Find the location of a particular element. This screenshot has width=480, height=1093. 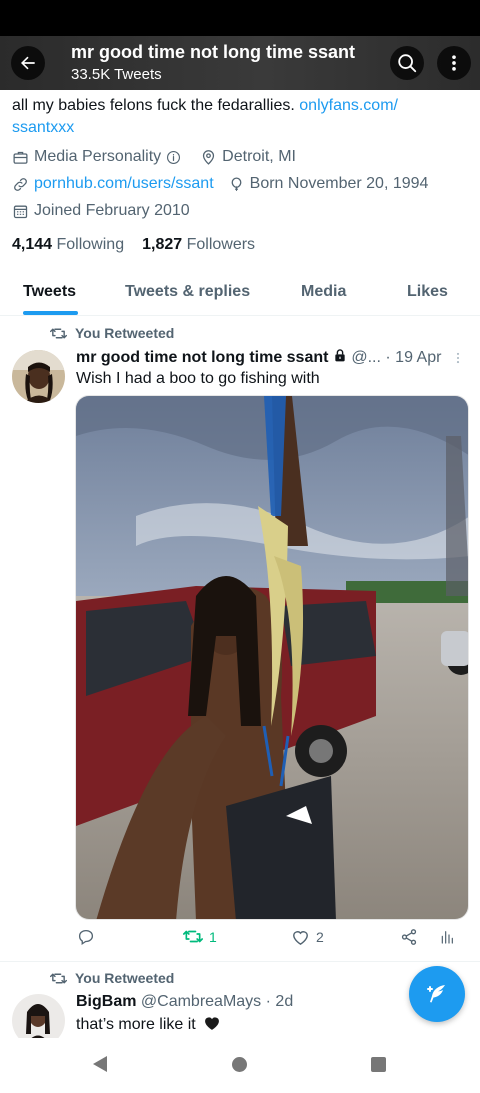

retweet-count: 1 is located at coordinates (213, 936).